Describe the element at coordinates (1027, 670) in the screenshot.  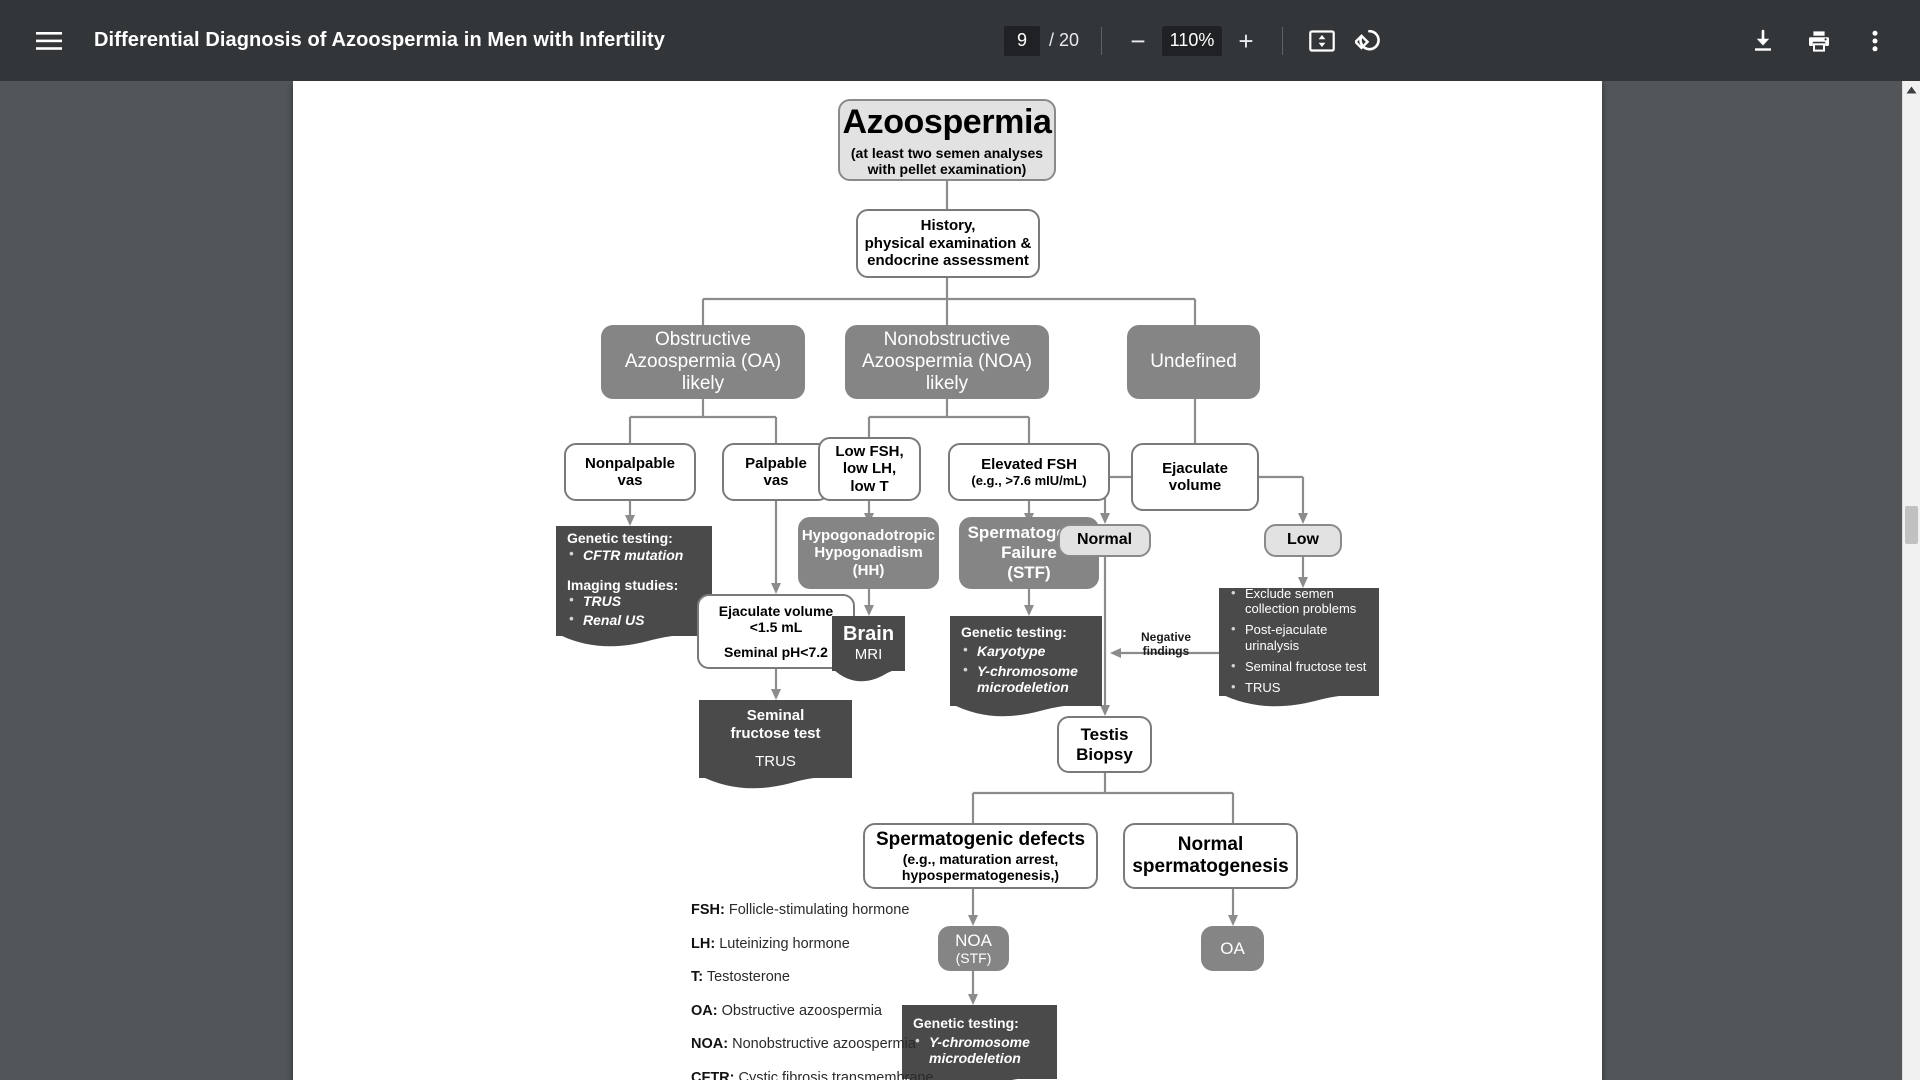
I see `list-item-line1: Y-chromosome` at that location.